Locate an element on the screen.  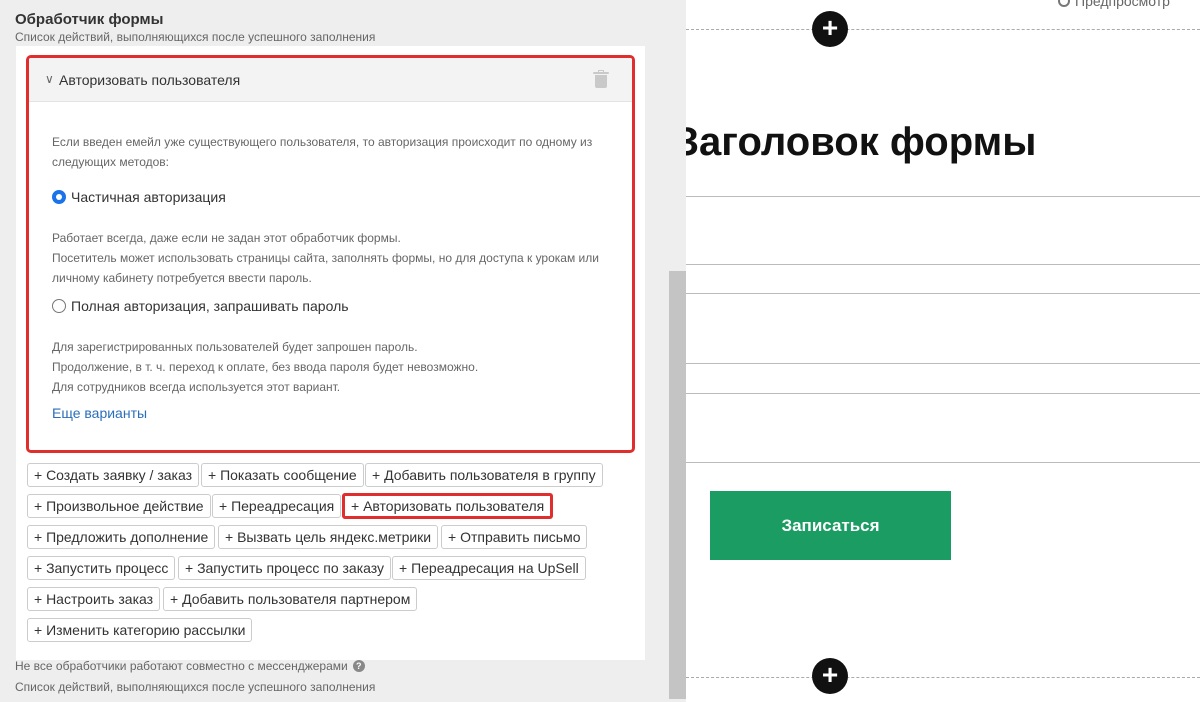
preview-link: Предпросмотр is located at coordinates (1114, 4).